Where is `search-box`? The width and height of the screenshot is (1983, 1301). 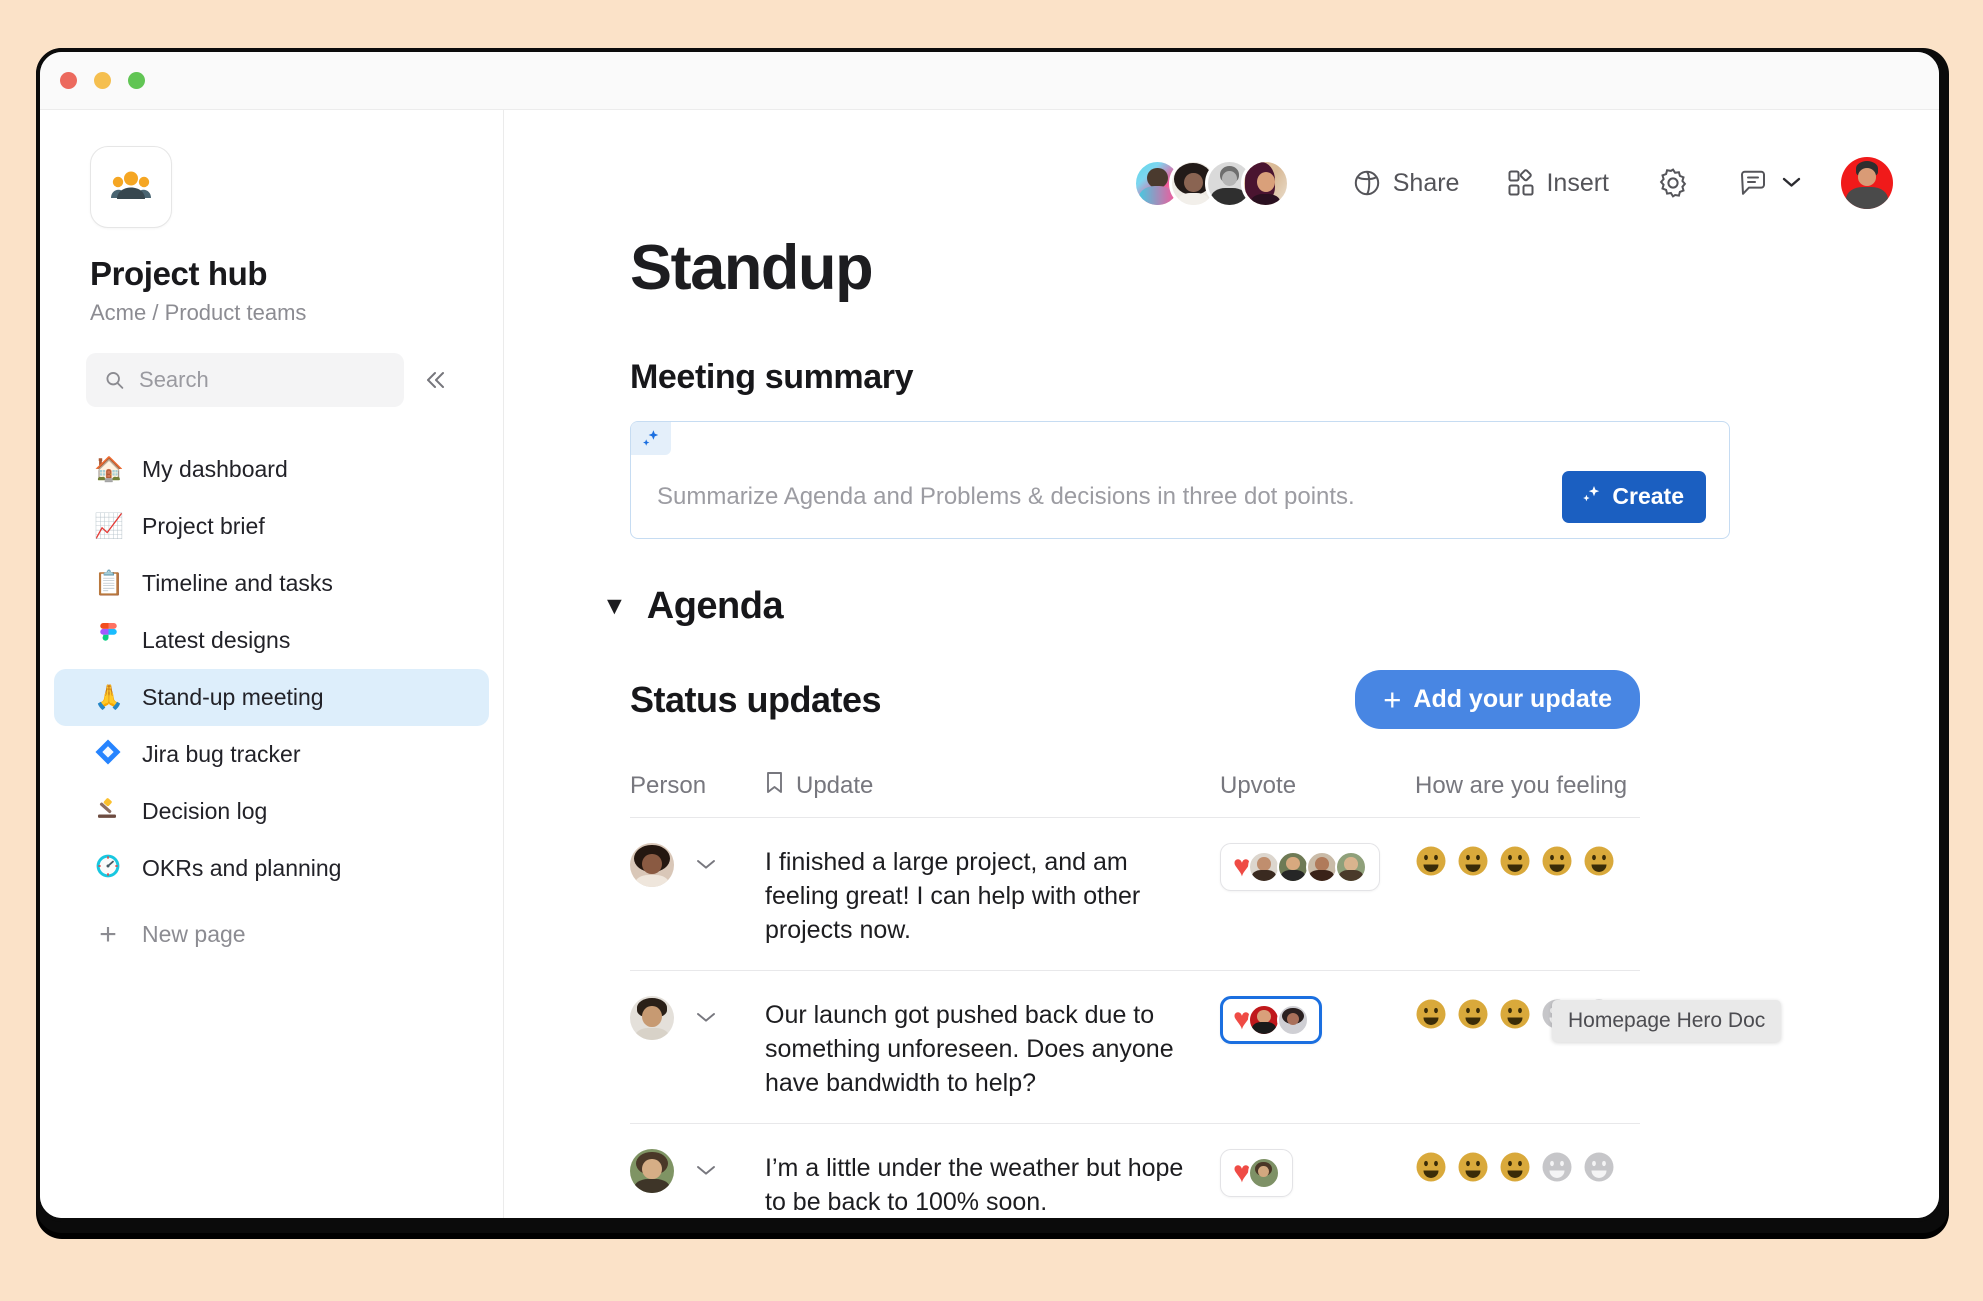
search-box is located at coordinates (245, 380).